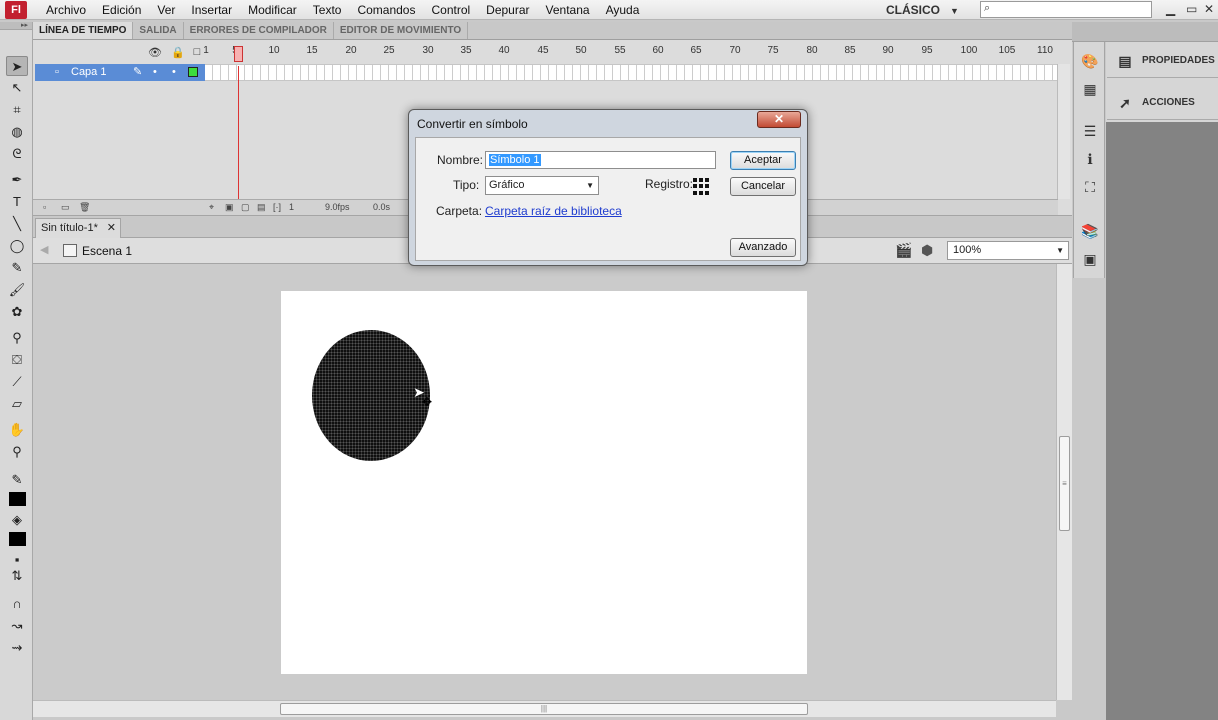 The image size is (1218, 720). What do you see at coordinates (1162, 61) in the screenshot?
I see `properties-panel-button: ▤ PROPIEDADES` at bounding box center [1162, 61].